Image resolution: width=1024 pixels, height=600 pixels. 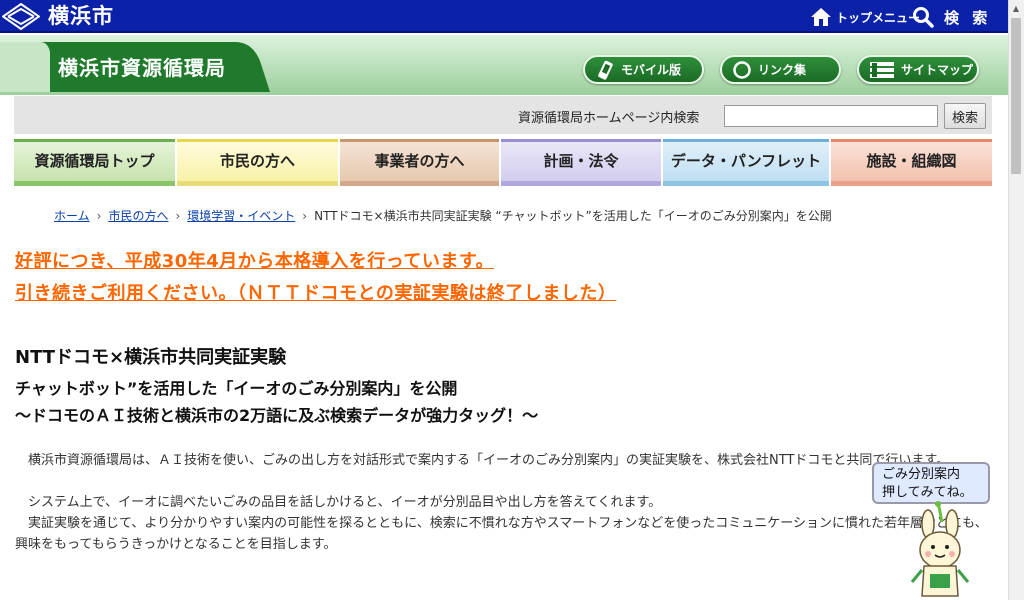 I want to click on link-collection-button: リンク集, so click(x=780, y=69).